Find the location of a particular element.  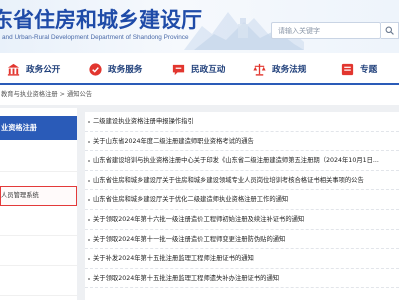

search-button is located at coordinates (390, 30).